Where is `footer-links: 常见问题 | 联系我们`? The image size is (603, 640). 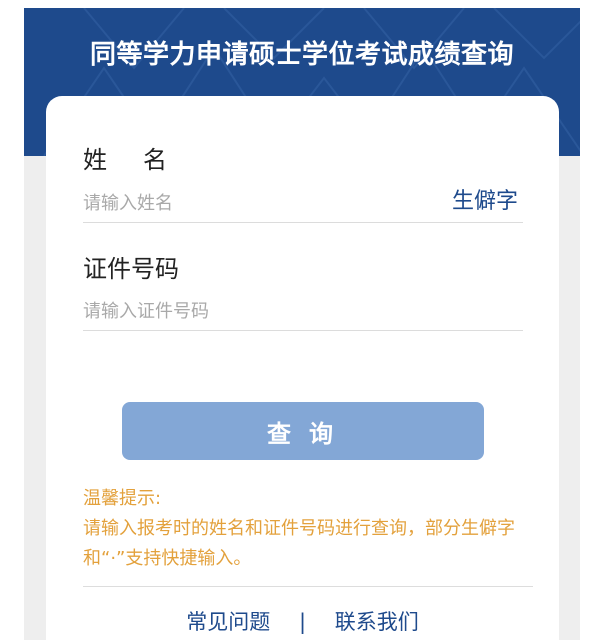
footer-links: 常见问题 | 联系我们 is located at coordinates (302, 621).